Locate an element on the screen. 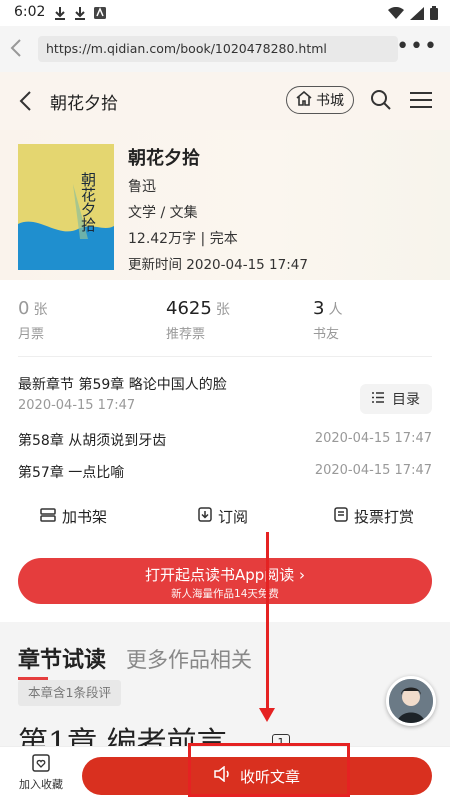  cover-title: 朝花夕拾 is located at coordinates (88, 202).